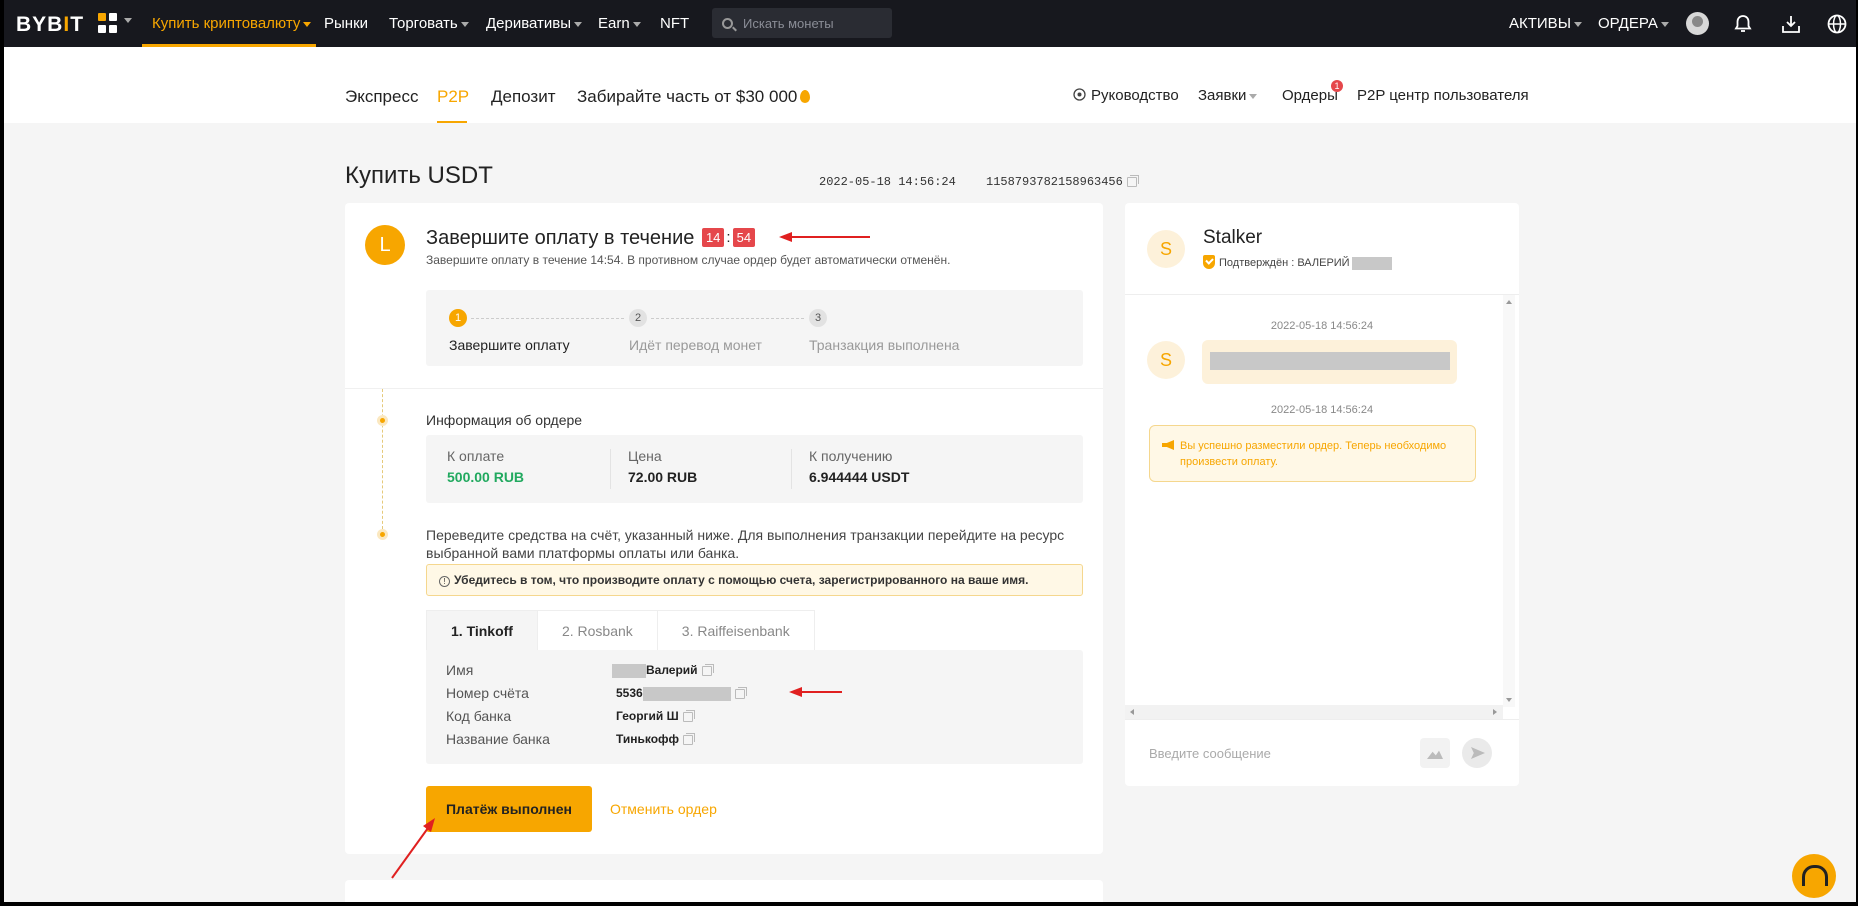  What do you see at coordinates (1228, 95) in the screenshot?
I see `requests-menu: Заявки` at bounding box center [1228, 95].